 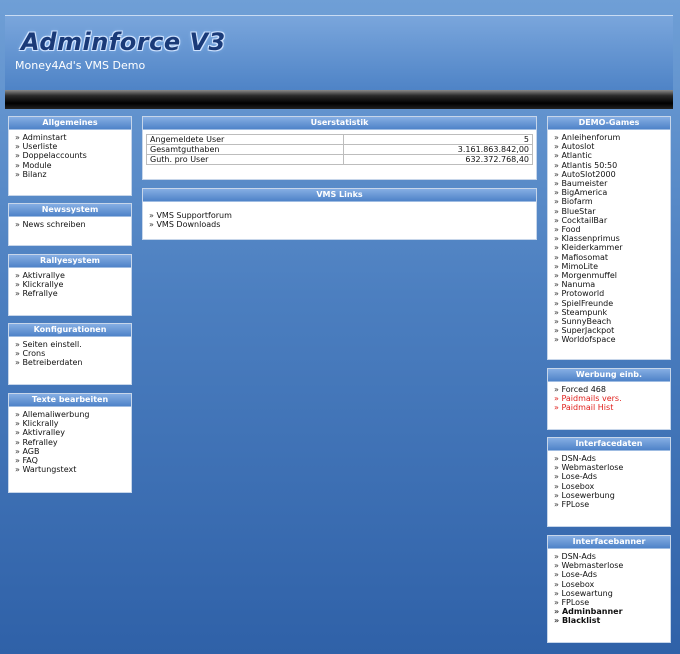 I want to click on header-banner: Adminforce V3 Money4Ad's VMS Demo, so click(x=339, y=53).